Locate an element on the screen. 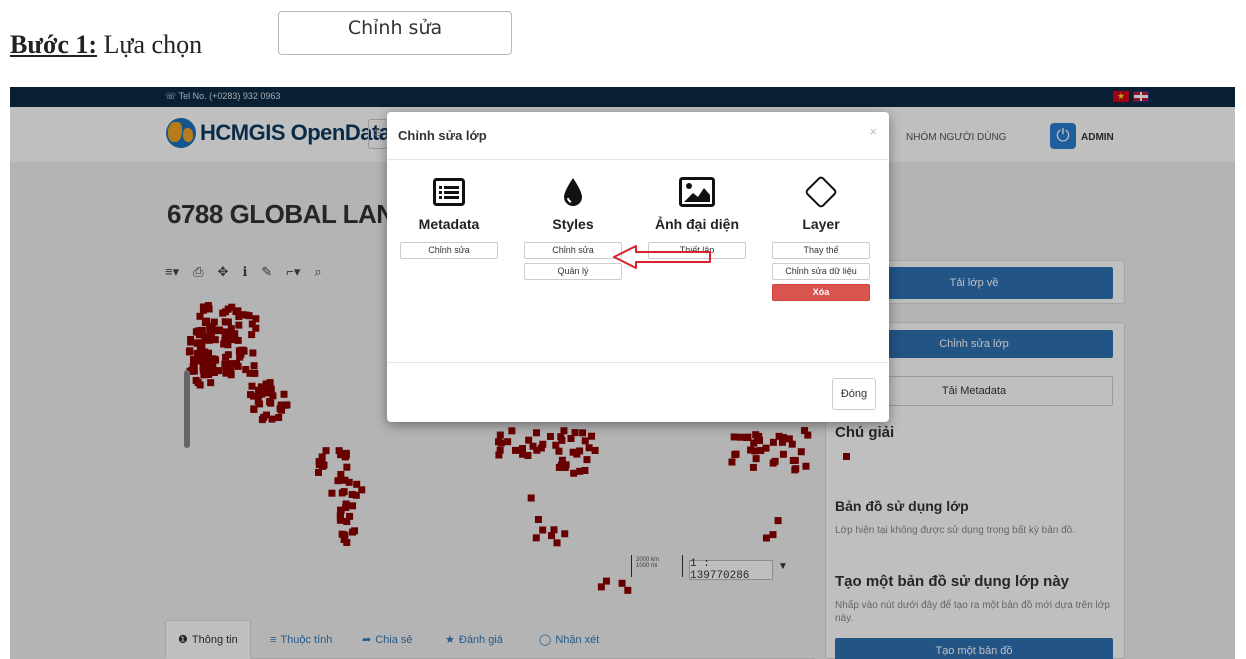  thumbnail-title: Ảnh đại diện is located at coordinates (697, 224).